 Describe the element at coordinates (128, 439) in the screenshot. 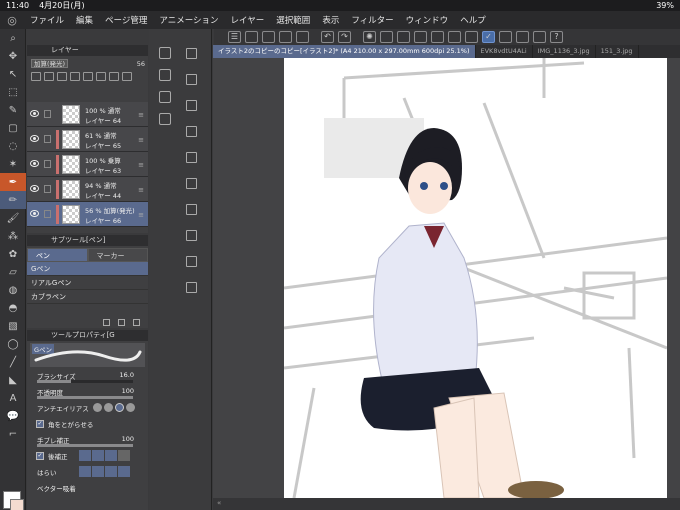

I see `stabilize-value: 100` at that location.